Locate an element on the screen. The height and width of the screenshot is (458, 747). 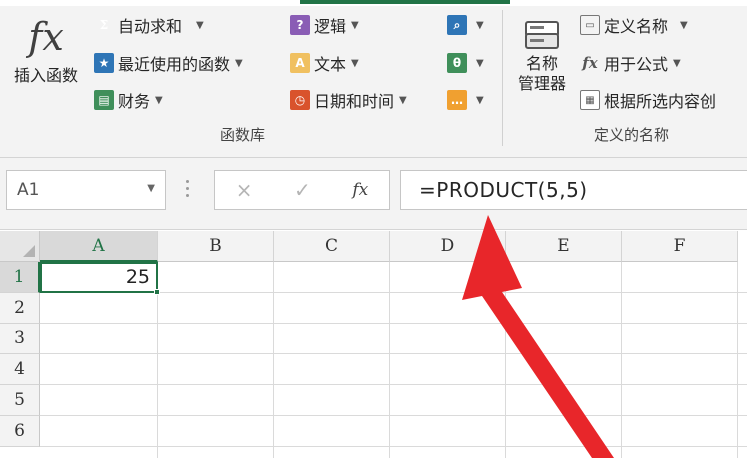
financial-icon: ▤ is located at coordinates (104, 100).